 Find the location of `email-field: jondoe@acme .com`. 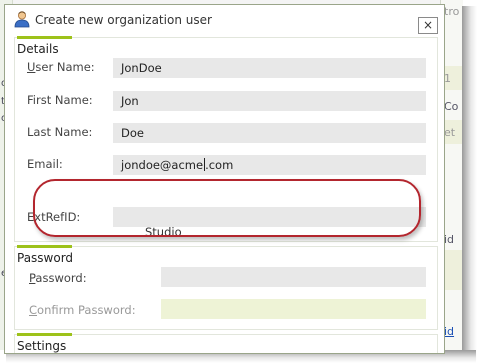

email-field: jondoe@acme .com is located at coordinates (269, 165).